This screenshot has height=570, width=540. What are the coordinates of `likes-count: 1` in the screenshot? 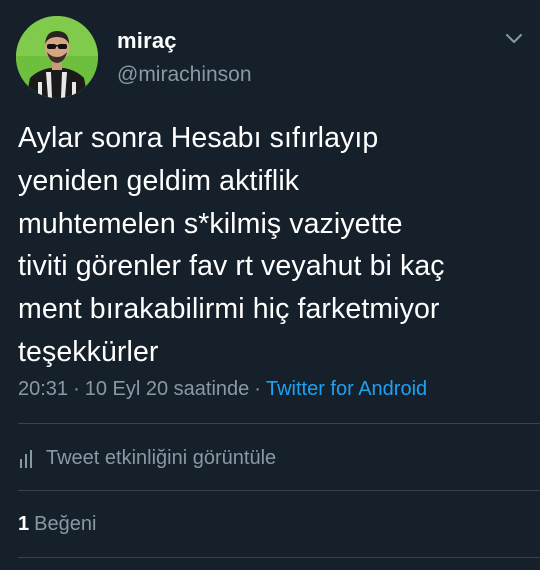 It's located at (24, 524).